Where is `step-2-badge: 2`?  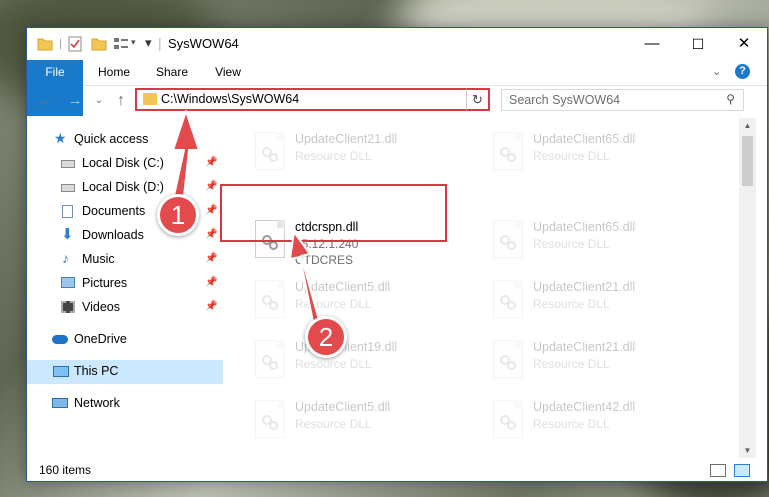
step-2-badge: 2 is located at coordinates (326, 337).